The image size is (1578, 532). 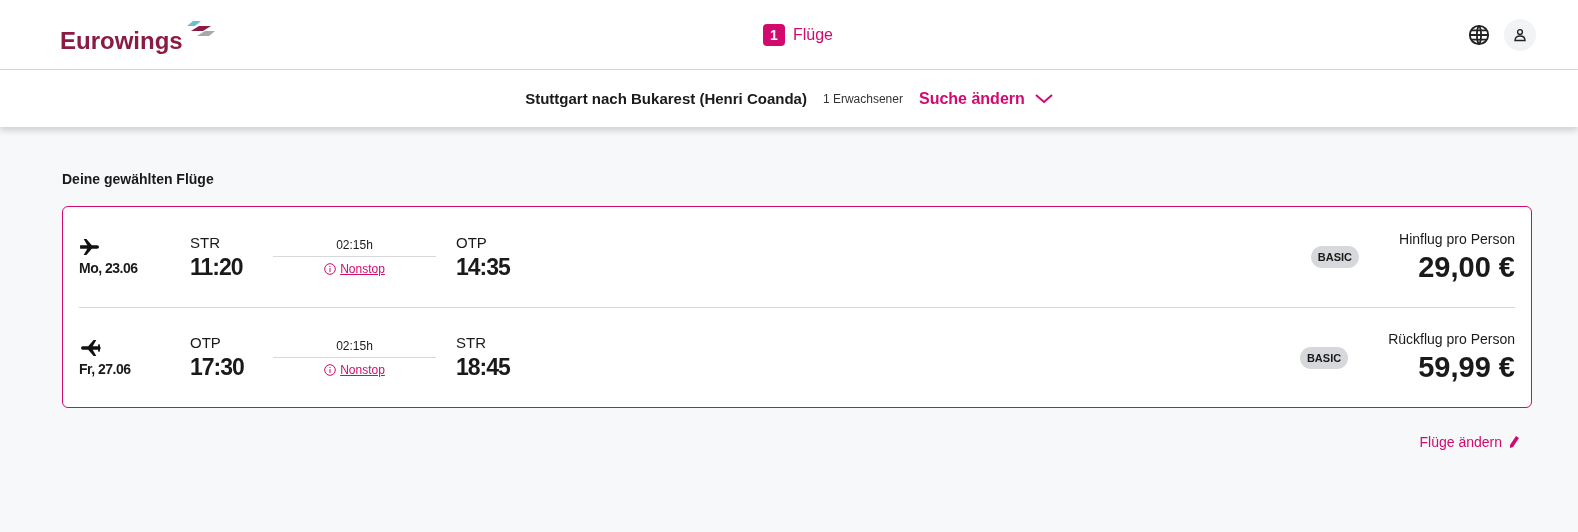 What do you see at coordinates (1514, 442) in the screenshot?
I see `pencil-icon` at bounding box center [1514, 442].